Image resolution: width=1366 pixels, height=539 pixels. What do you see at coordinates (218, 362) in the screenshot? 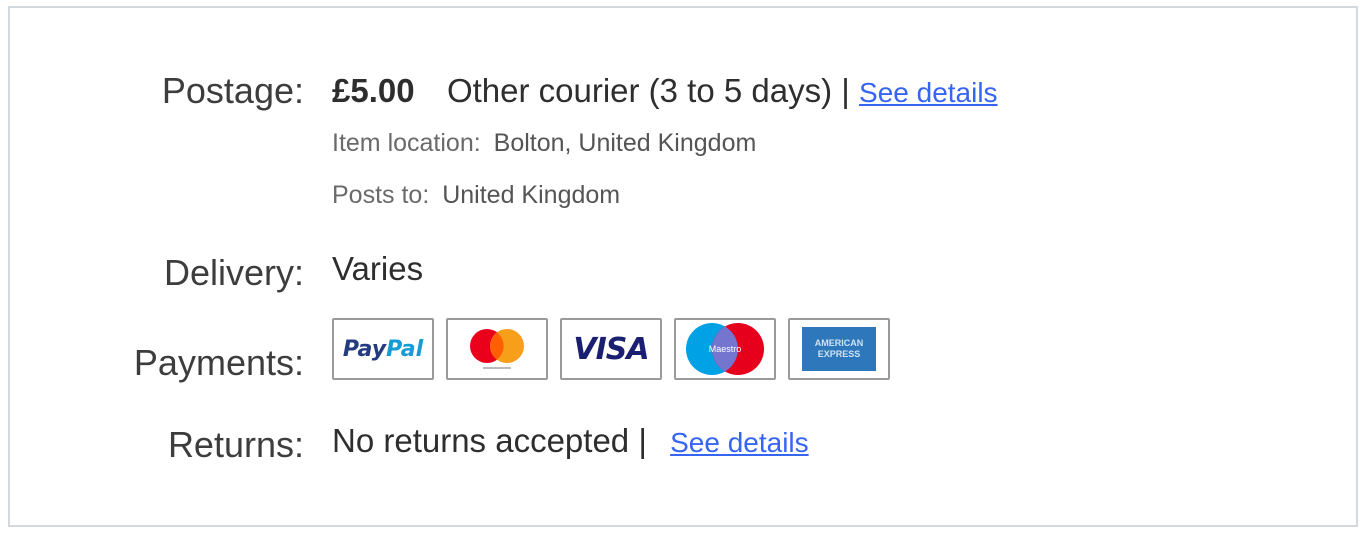
I see `payments-label: Payments:` at bounding box center [218, 362].